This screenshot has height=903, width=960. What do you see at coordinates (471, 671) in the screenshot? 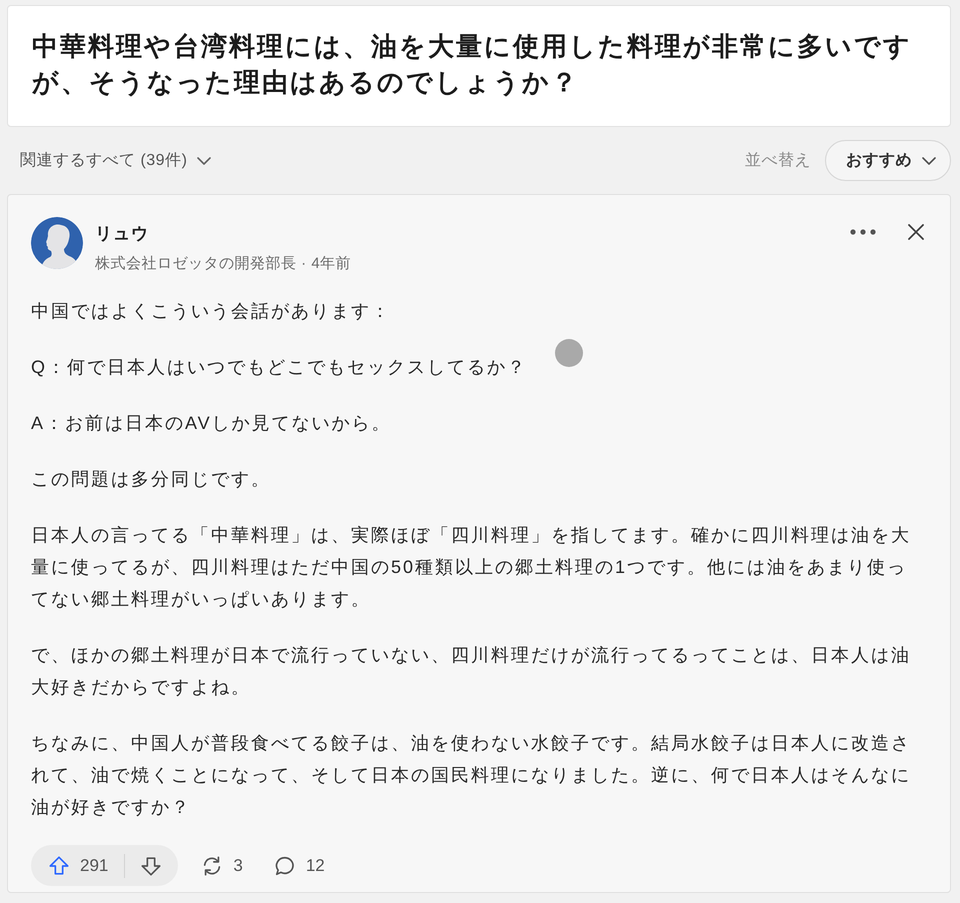
I see `answer-paragraph: で、ほかの郷土料理が日本で流行っていない、四川料理だけが流行ってるってことは、日本人は油大好きだからですよね。` at bounding box center [471, 671].